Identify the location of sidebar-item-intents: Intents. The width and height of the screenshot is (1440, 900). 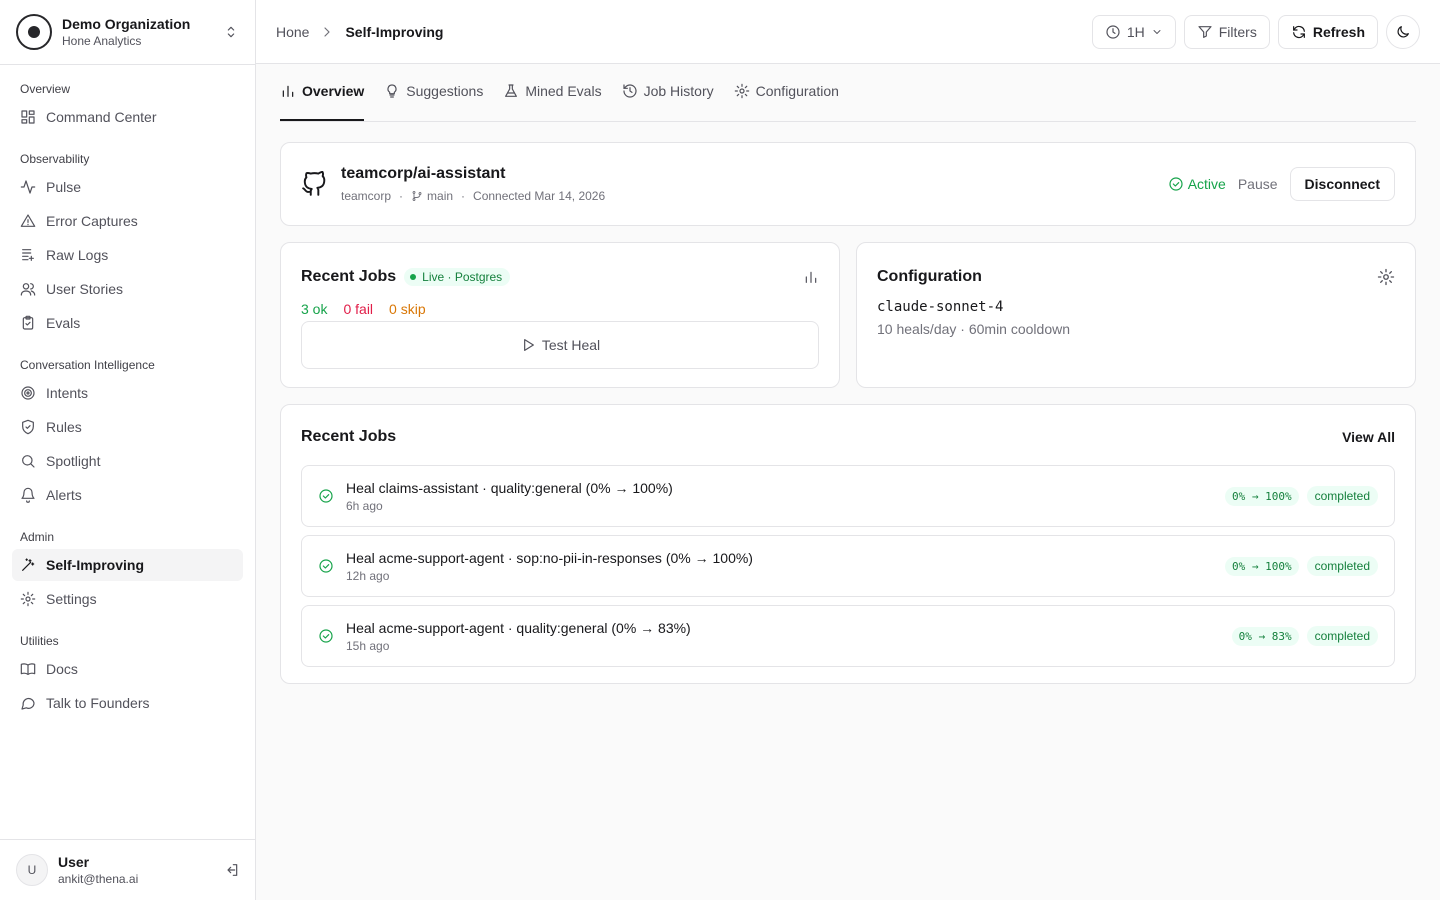
(127, 393).